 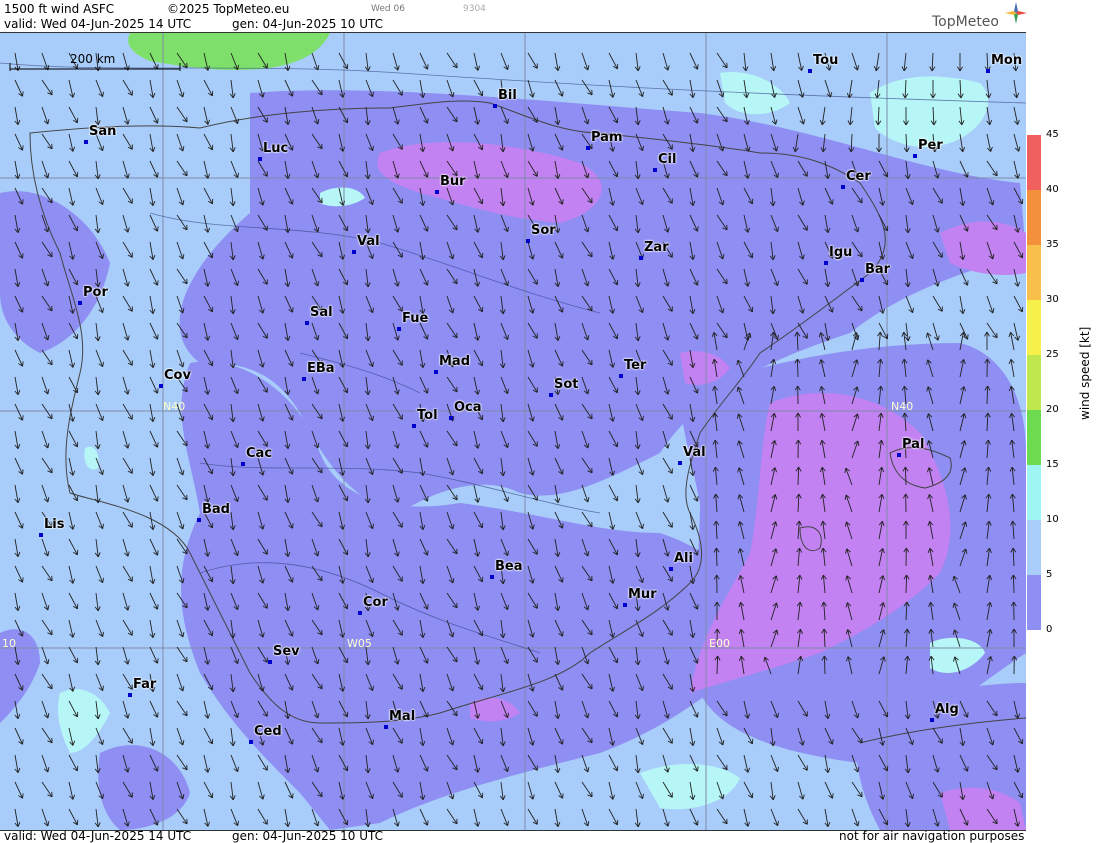 What do you see at coordinates (98, 836) in the screenshot?
I see `footer-valid-time: valid: Wed 04-Jun-2025 14 UTC` at bounding box center [98, 836].